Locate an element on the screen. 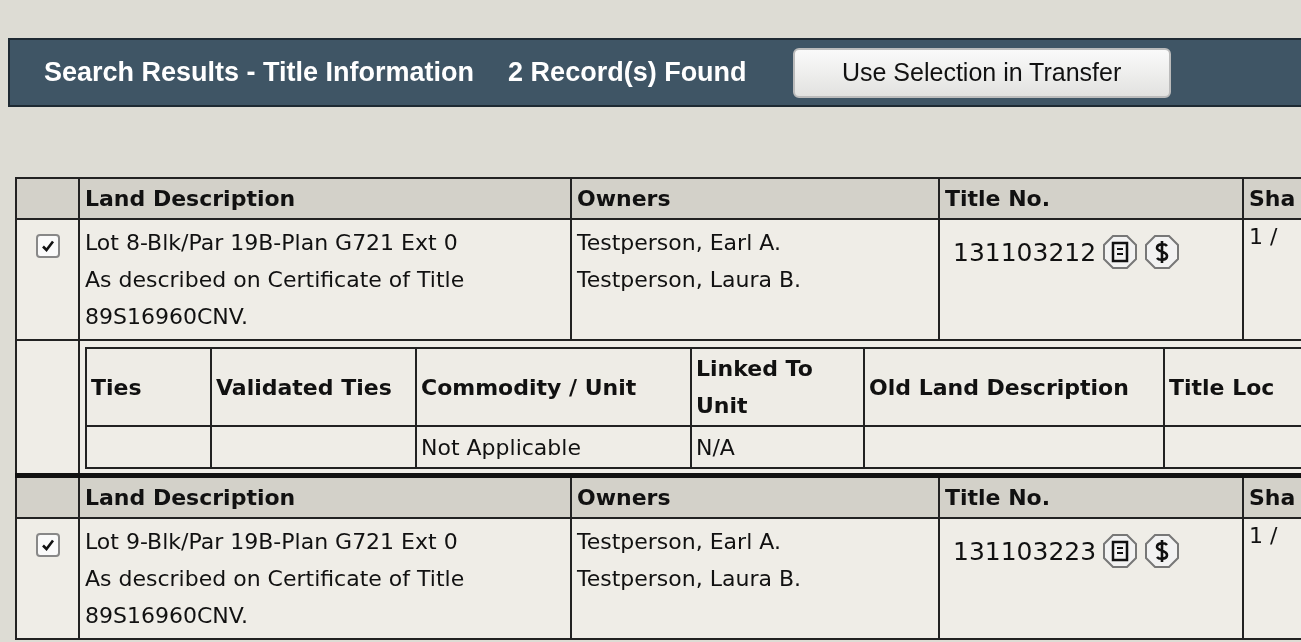  land-description-line: Lot 8-Blk/Par 19B-Plan G721 Ext 0 is located at coordinates (272, 243).